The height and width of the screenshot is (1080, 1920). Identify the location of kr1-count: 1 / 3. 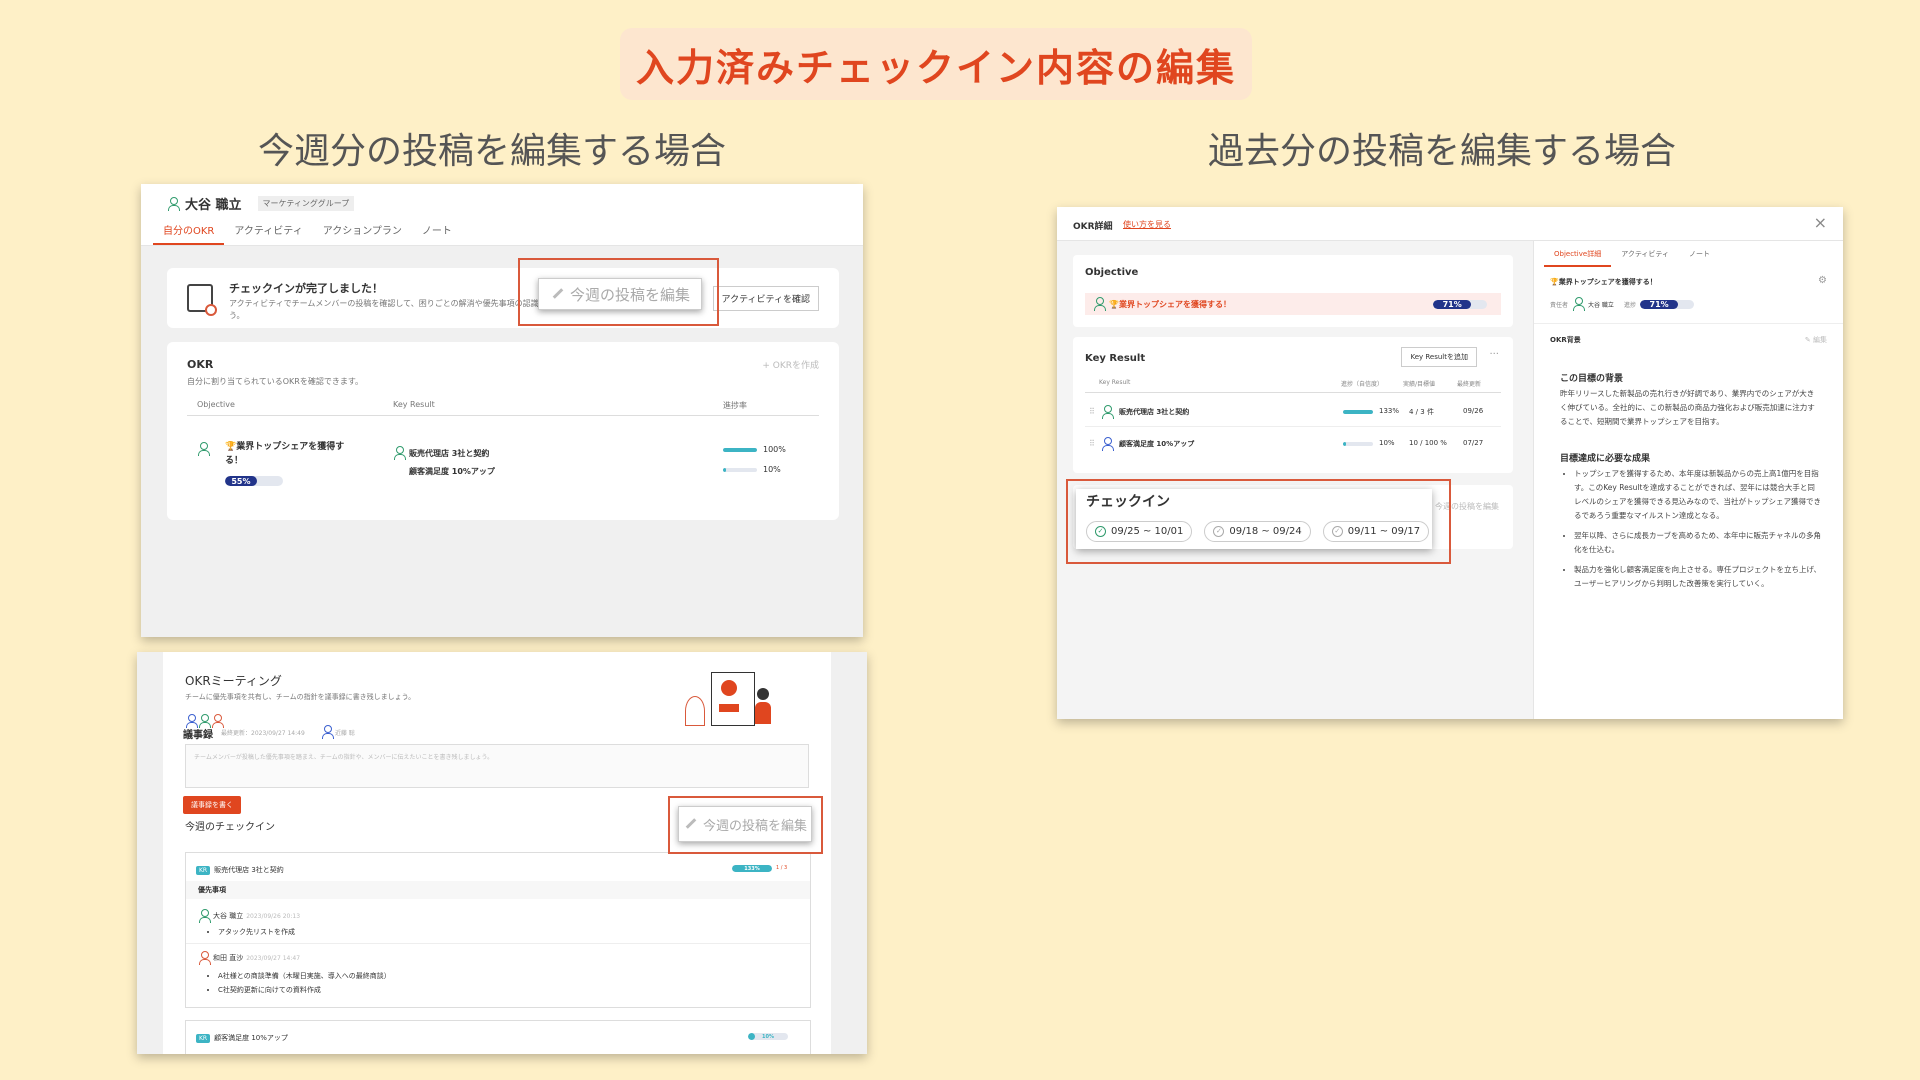
(782, 868).